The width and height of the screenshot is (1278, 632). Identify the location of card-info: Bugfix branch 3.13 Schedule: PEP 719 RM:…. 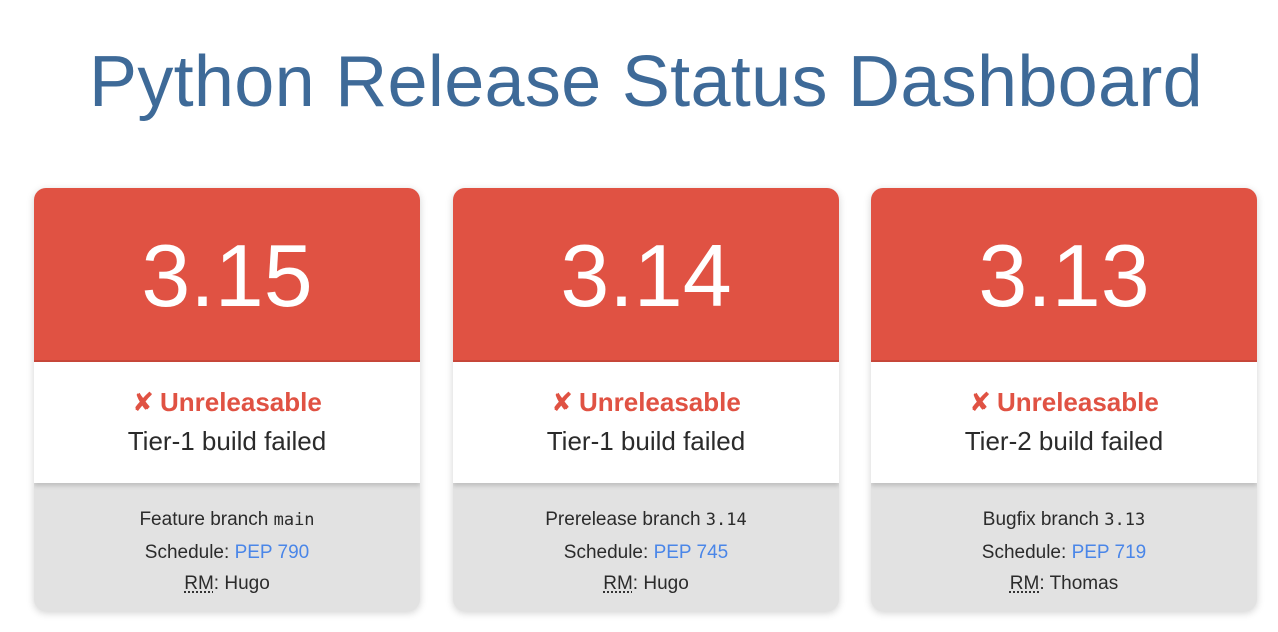
(1064, 541).